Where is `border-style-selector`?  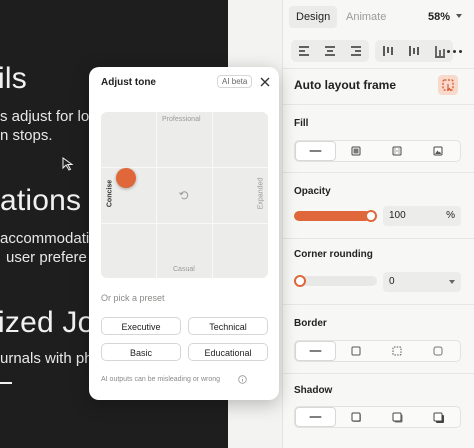 border-style-selector is located at coordinates (377, 351).